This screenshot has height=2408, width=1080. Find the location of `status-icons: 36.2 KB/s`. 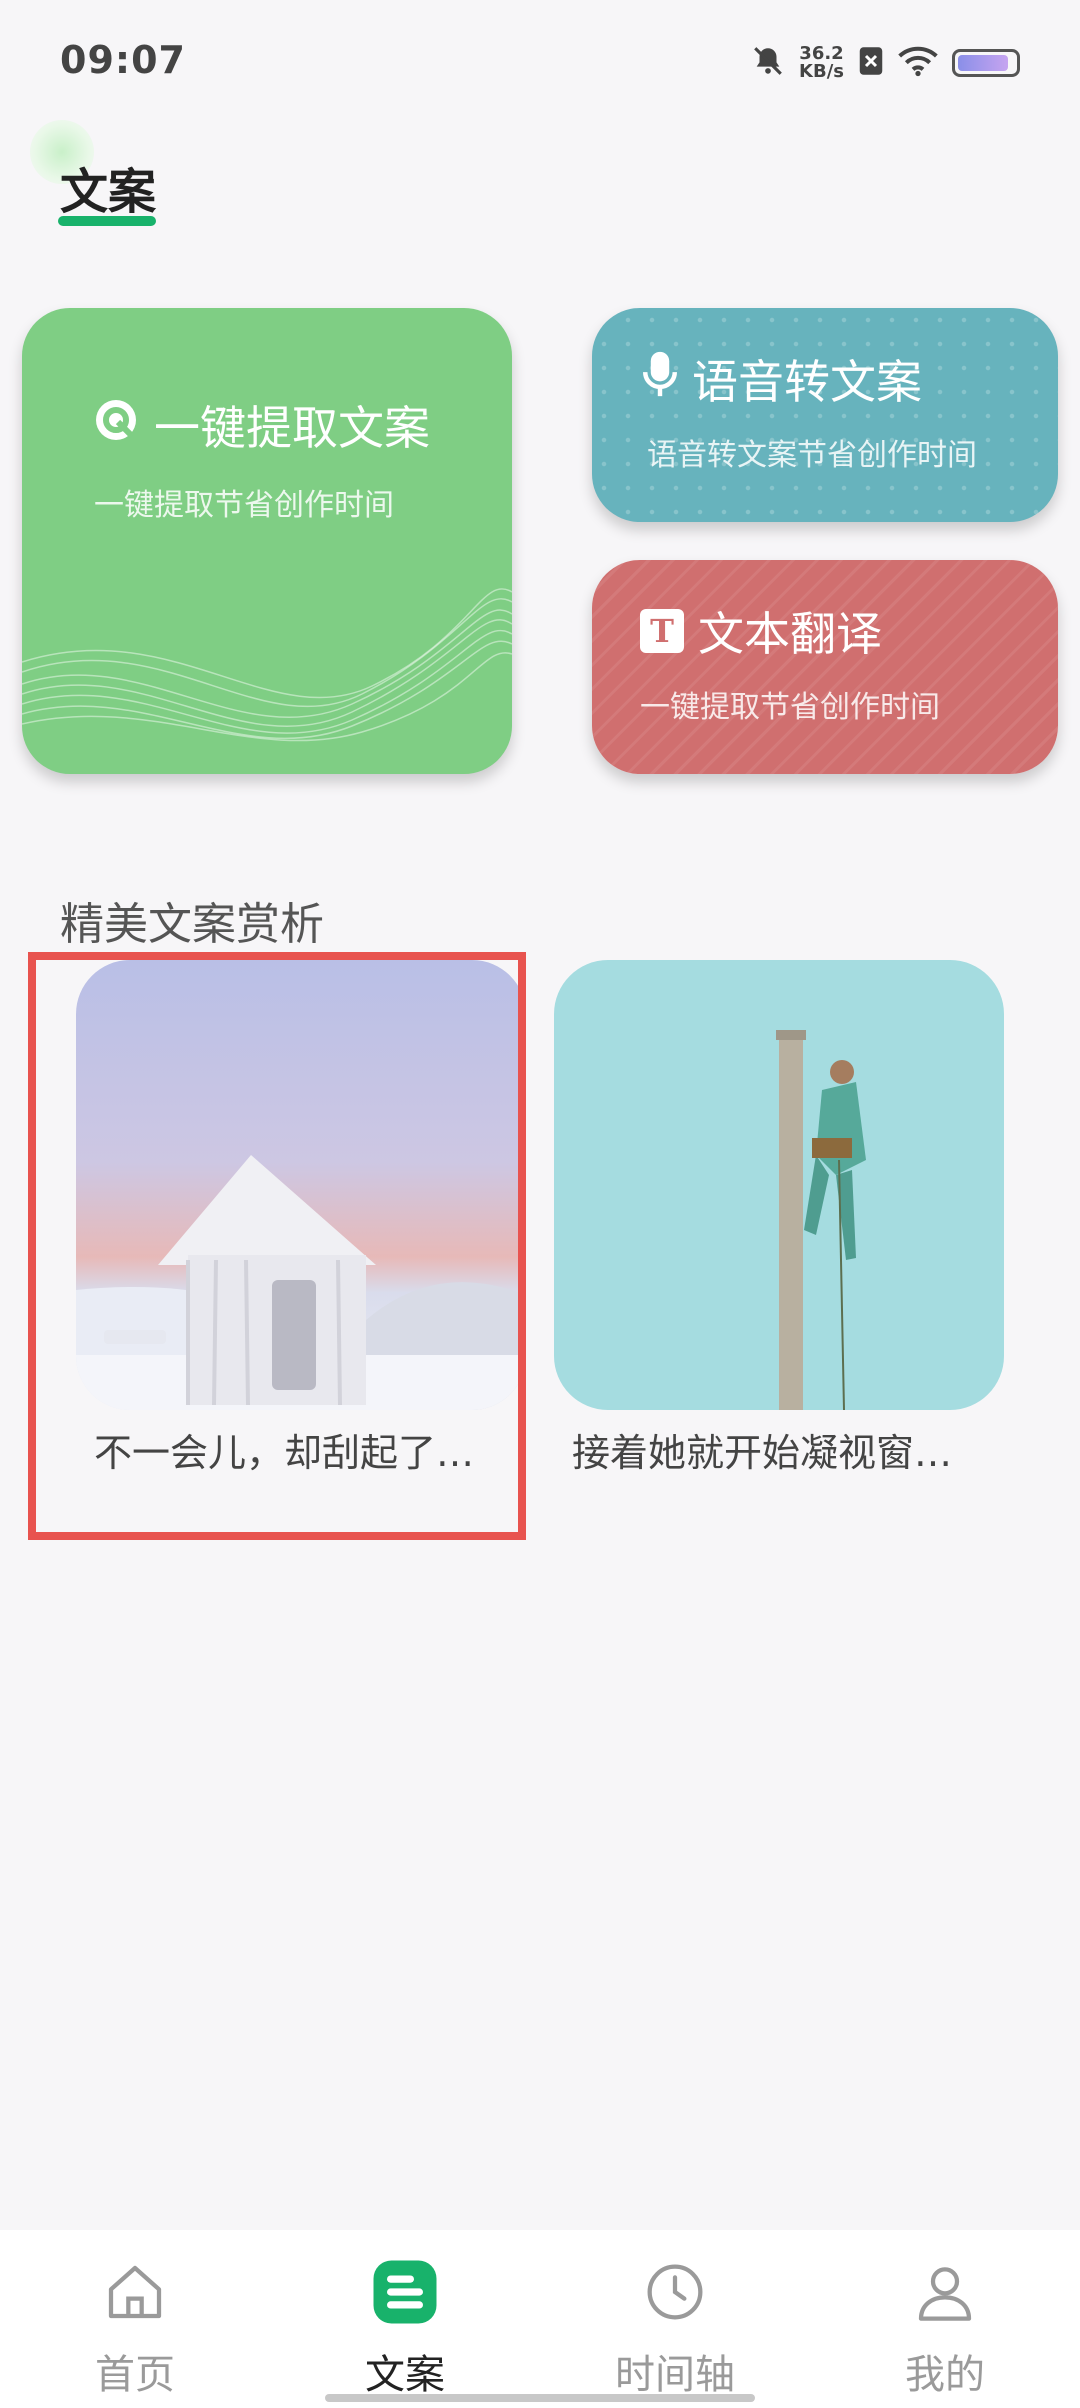

status-icons: 36.2 KB/s is located at coordinates (885, 63).